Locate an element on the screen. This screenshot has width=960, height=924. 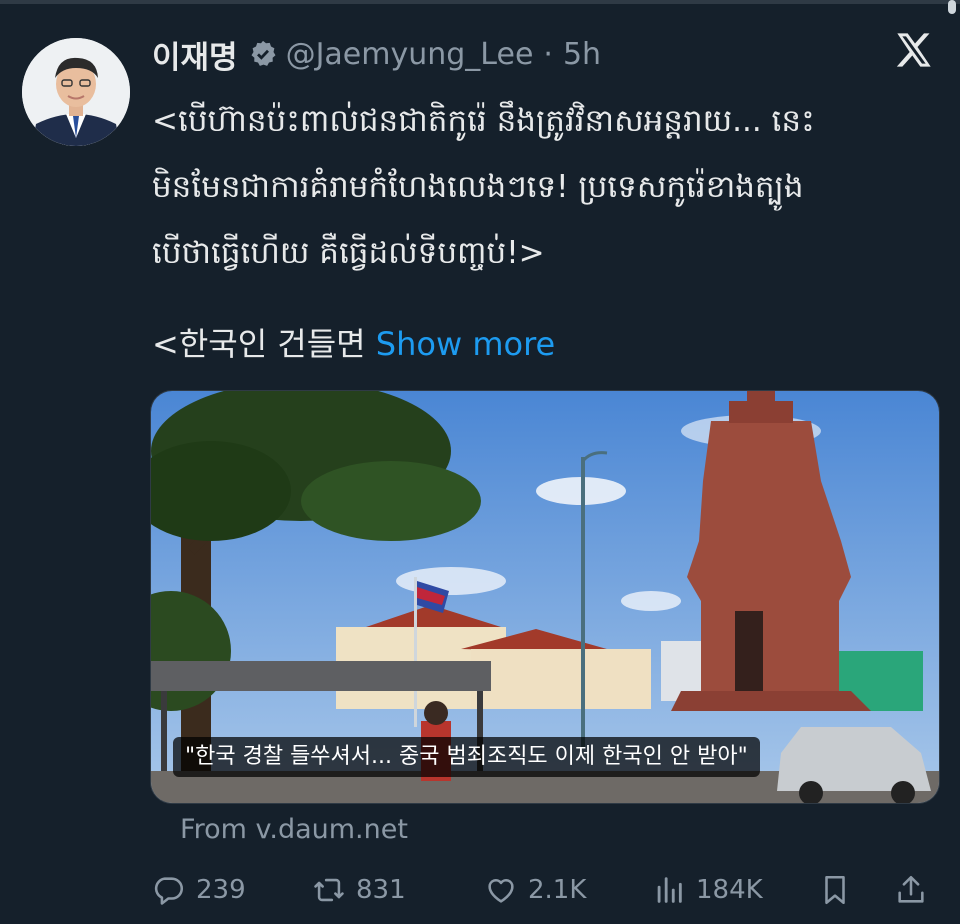
reply-icon is located at coordinates (169, 891).